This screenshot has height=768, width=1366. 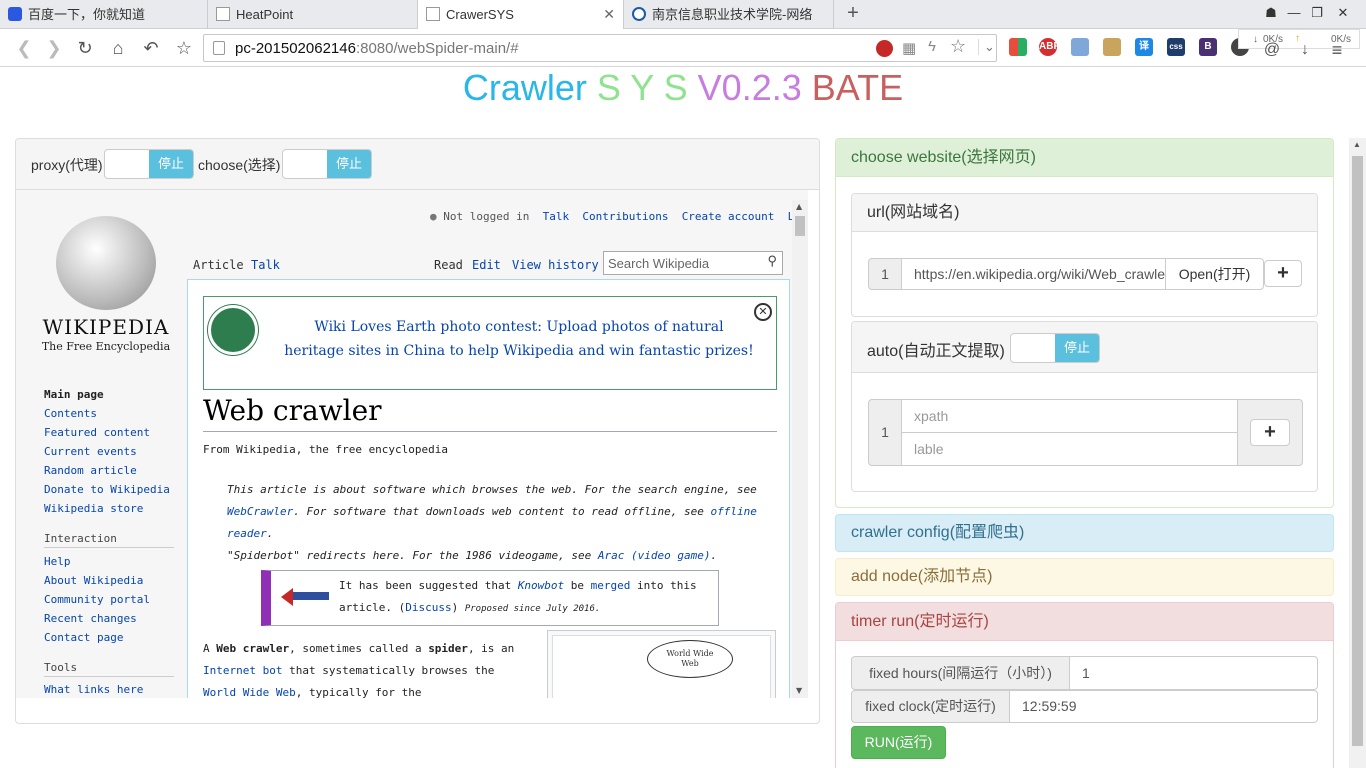 I want to click on favorite-star-icon: ☆, so click(x=958, y=46).